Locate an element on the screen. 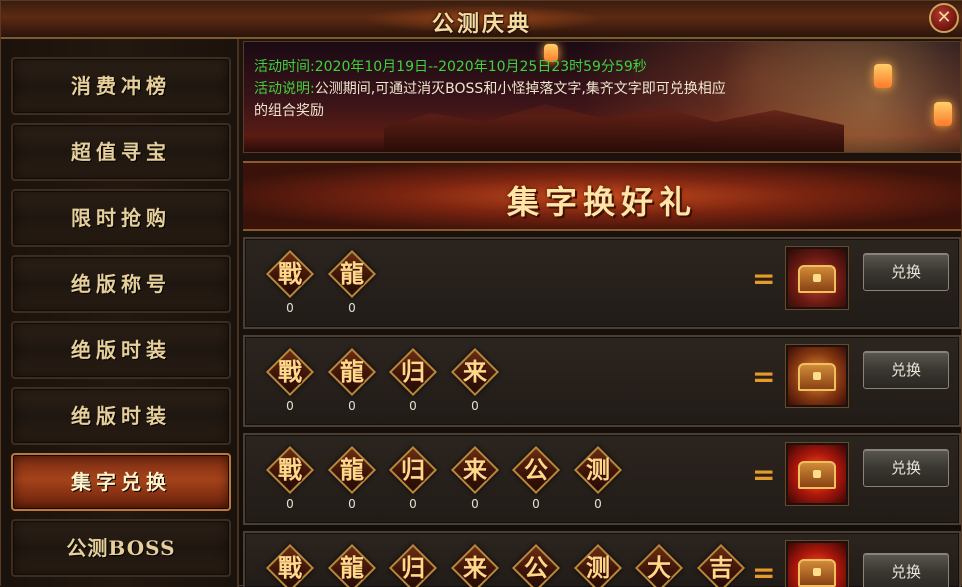 Image resolution: width=962 pixels, height=587 pixels. event-time: 活动时间:2020年10月19日--2020年10月25日23时59分59秒 is located at coordinates (450, 66).